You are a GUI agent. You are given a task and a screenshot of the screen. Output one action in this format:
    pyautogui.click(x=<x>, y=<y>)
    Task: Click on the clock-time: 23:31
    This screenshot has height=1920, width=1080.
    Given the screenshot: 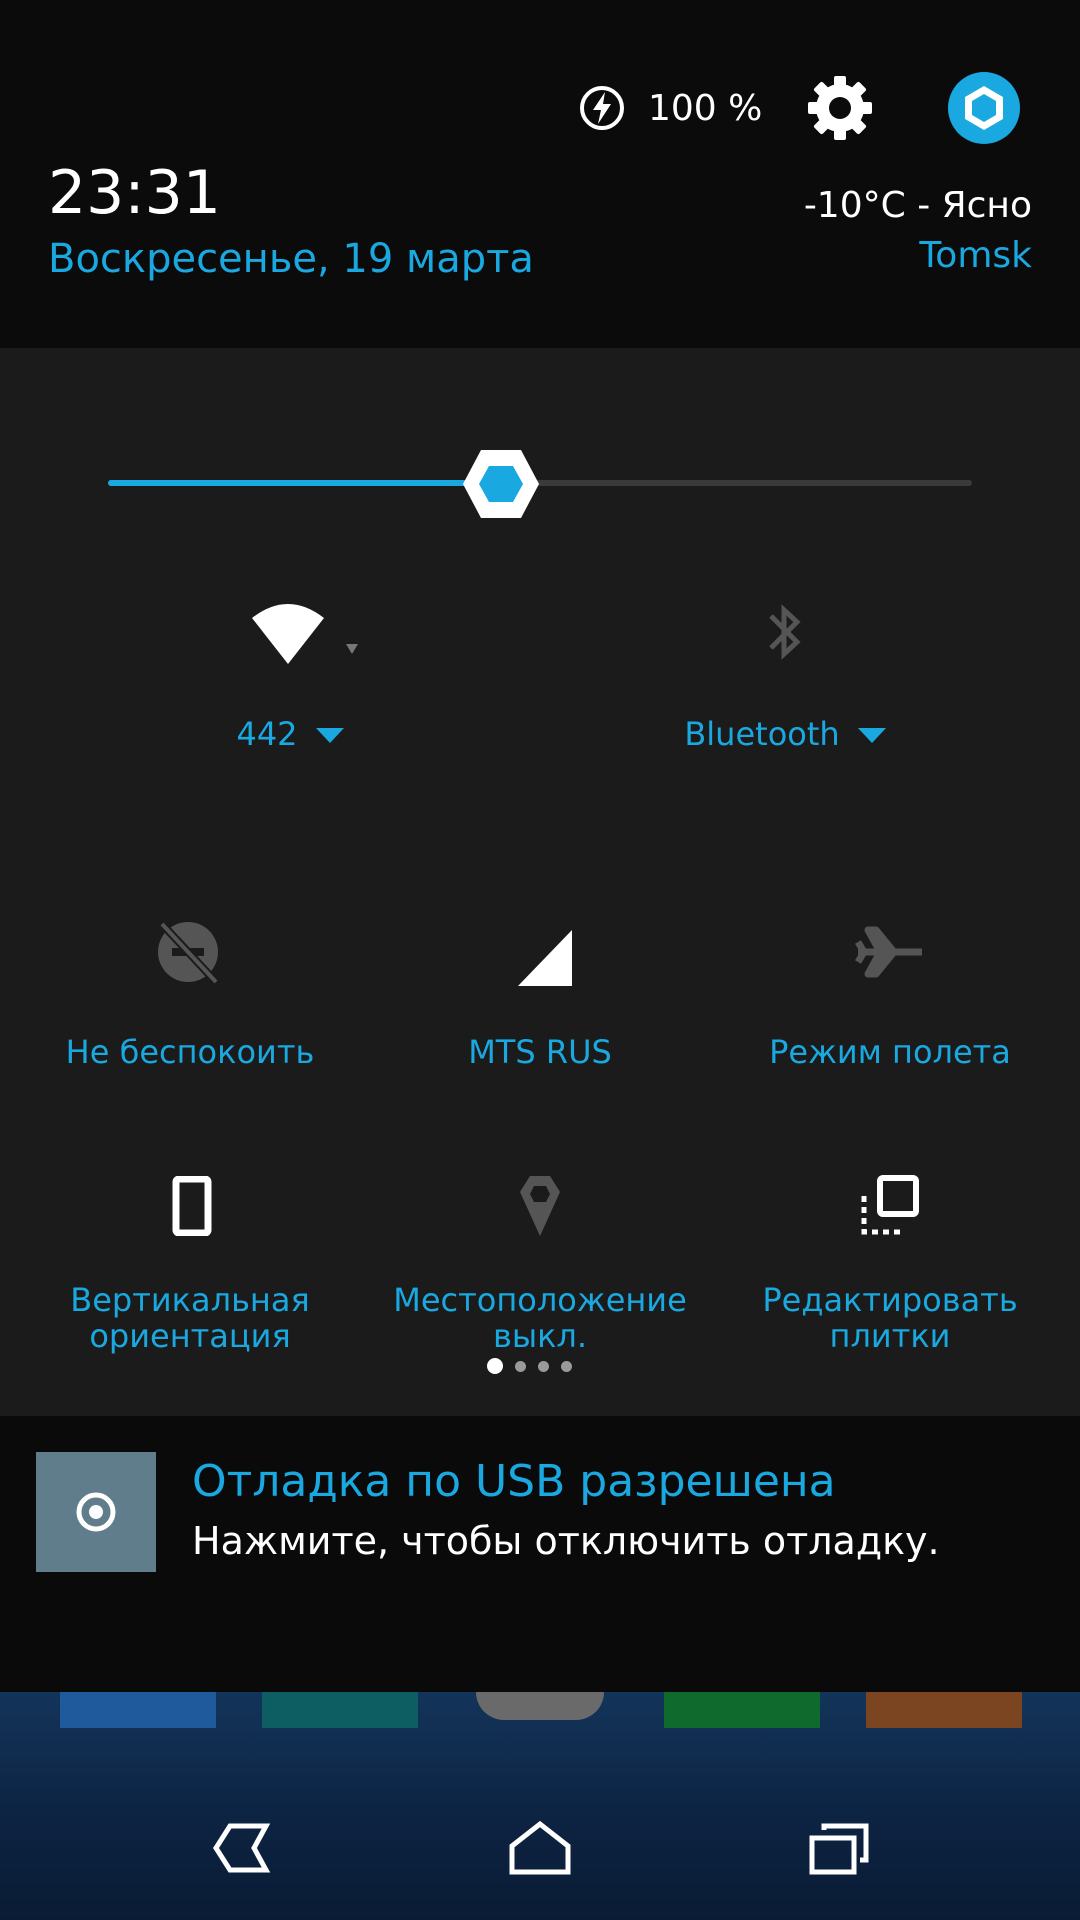 What is the action you would take?
    pyautogui.click(x=134, y=193)
    